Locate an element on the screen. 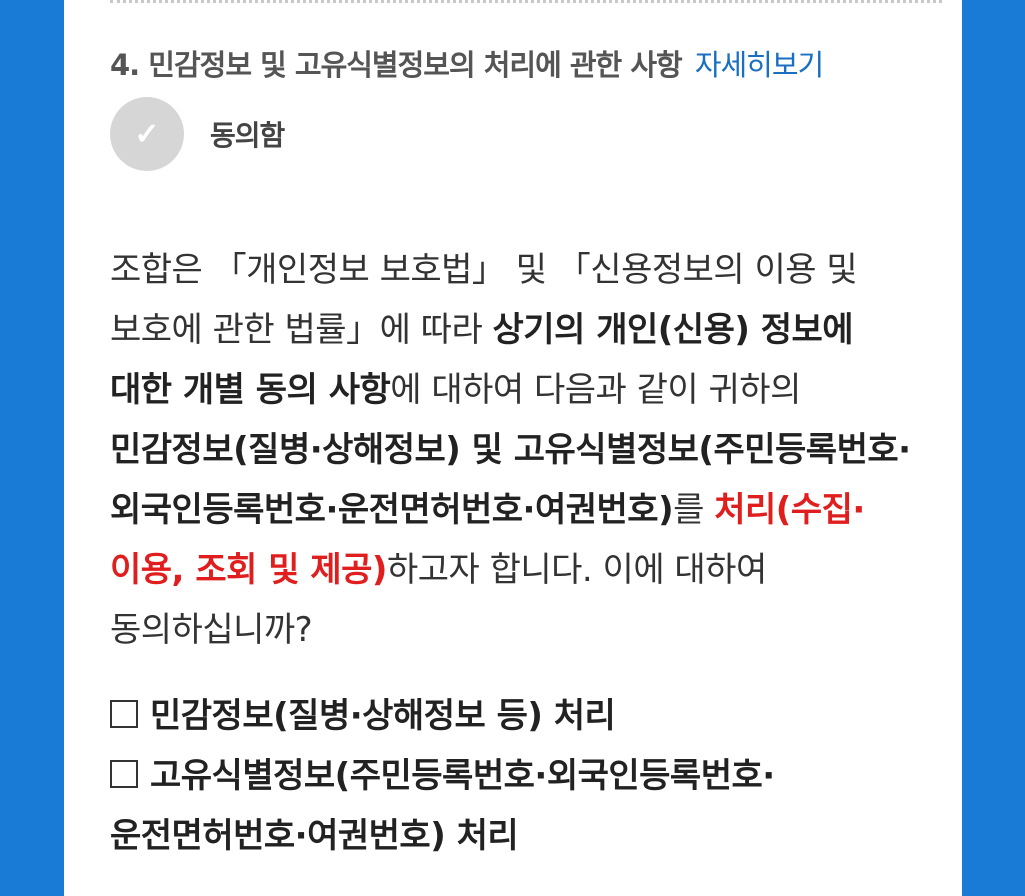 The image size is (1025, 896). check-icon: ✓ is located at coordinates (147, 134).